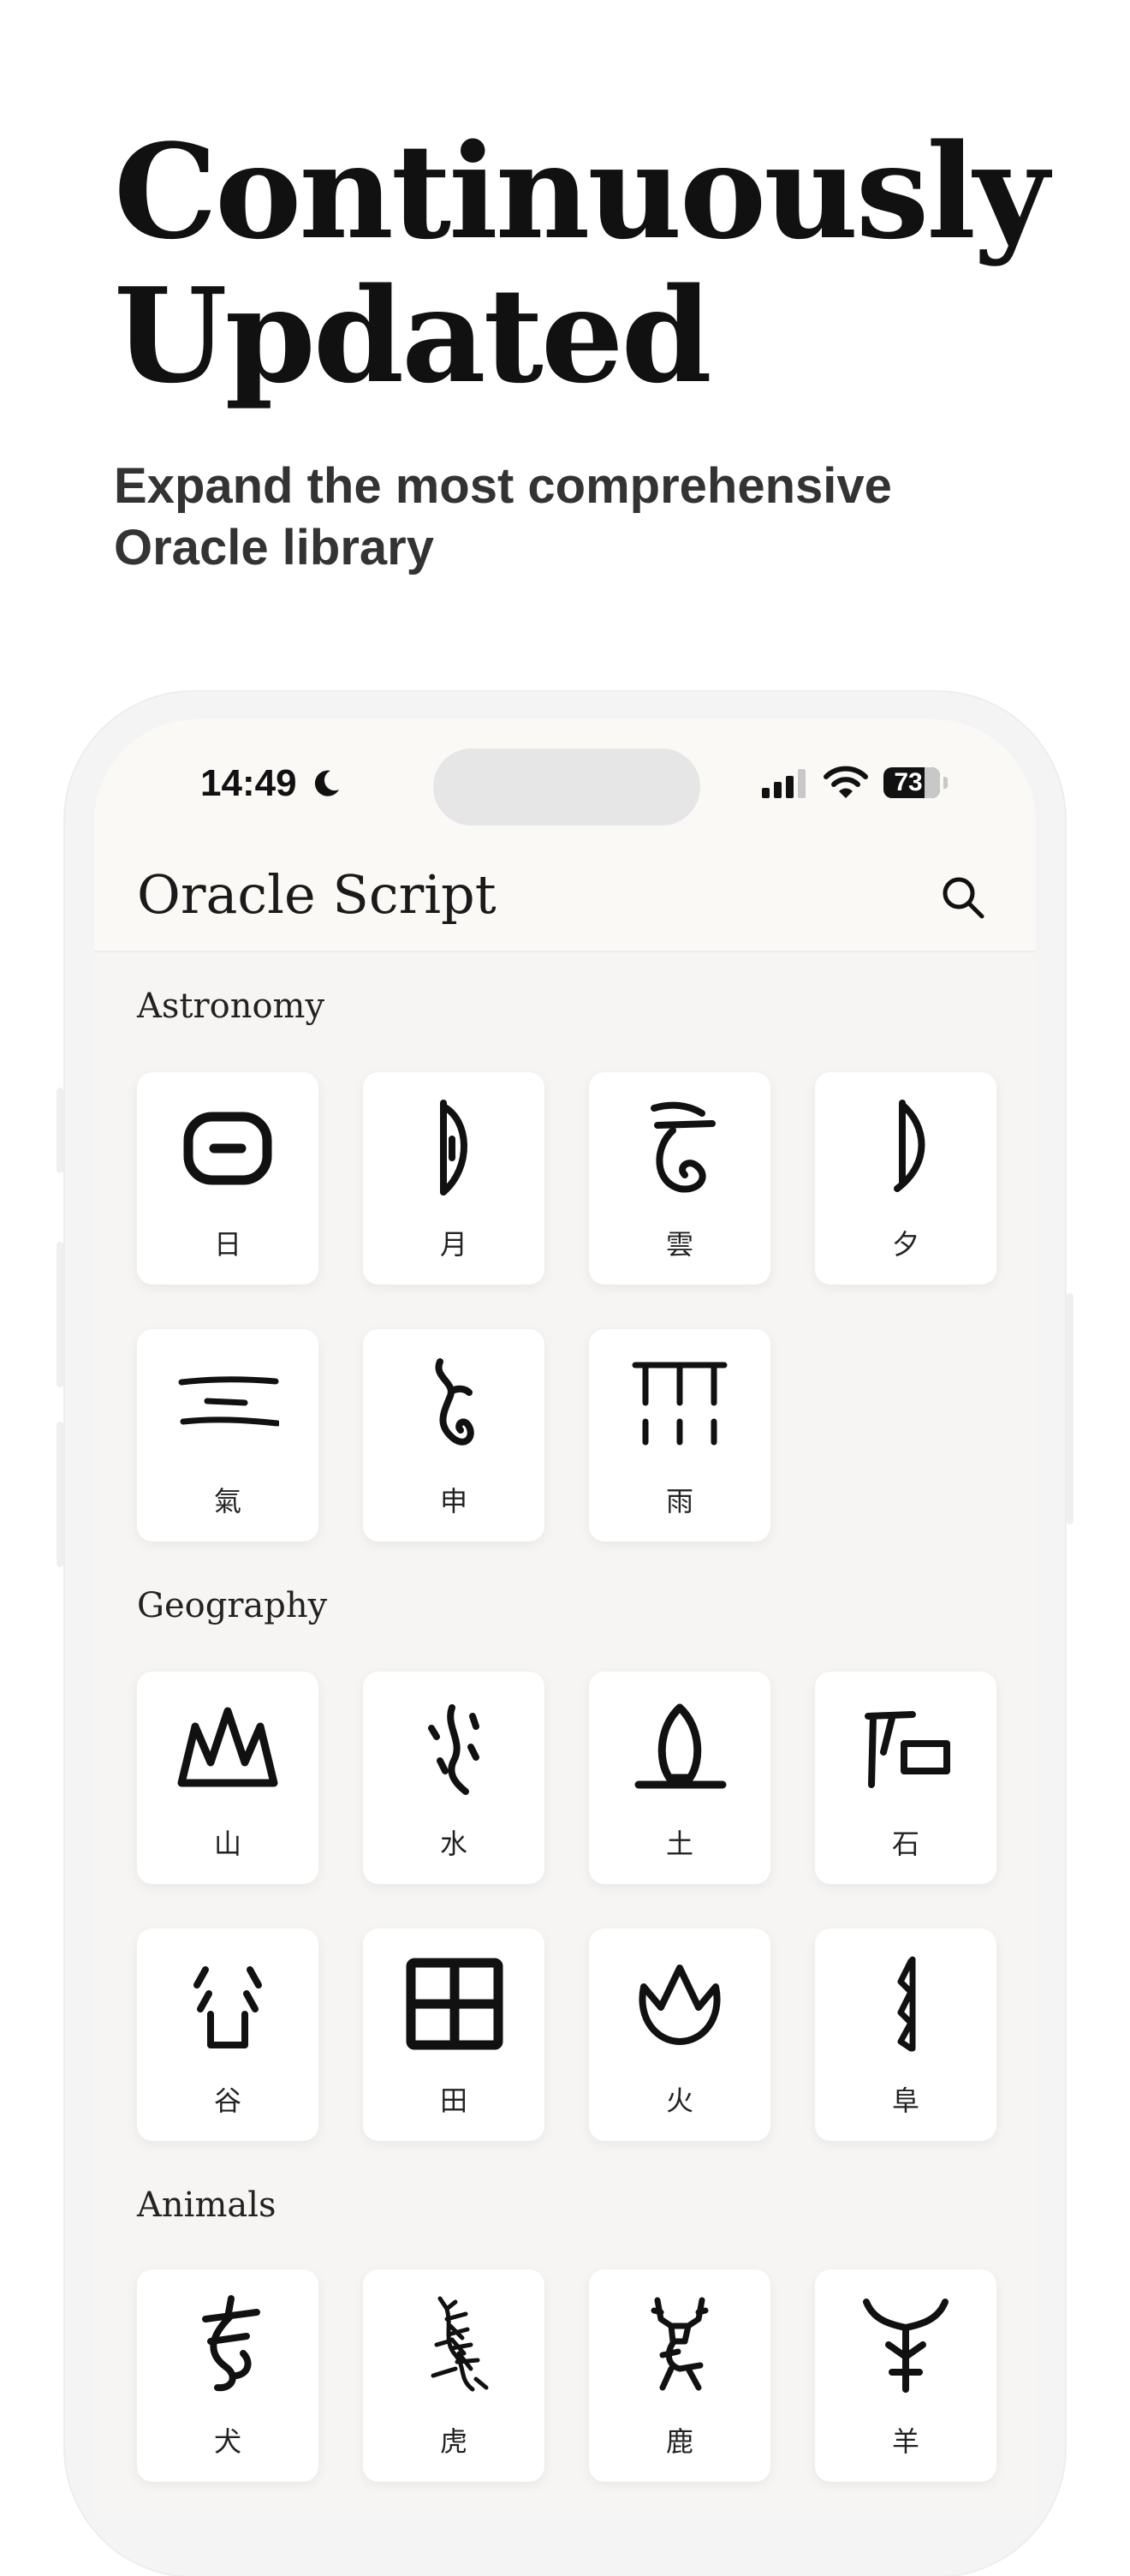 Image resolution: width=1130 pixels, height=2576 pixels. I want to click on section-title-geography: Geography, so click(233, 1605).